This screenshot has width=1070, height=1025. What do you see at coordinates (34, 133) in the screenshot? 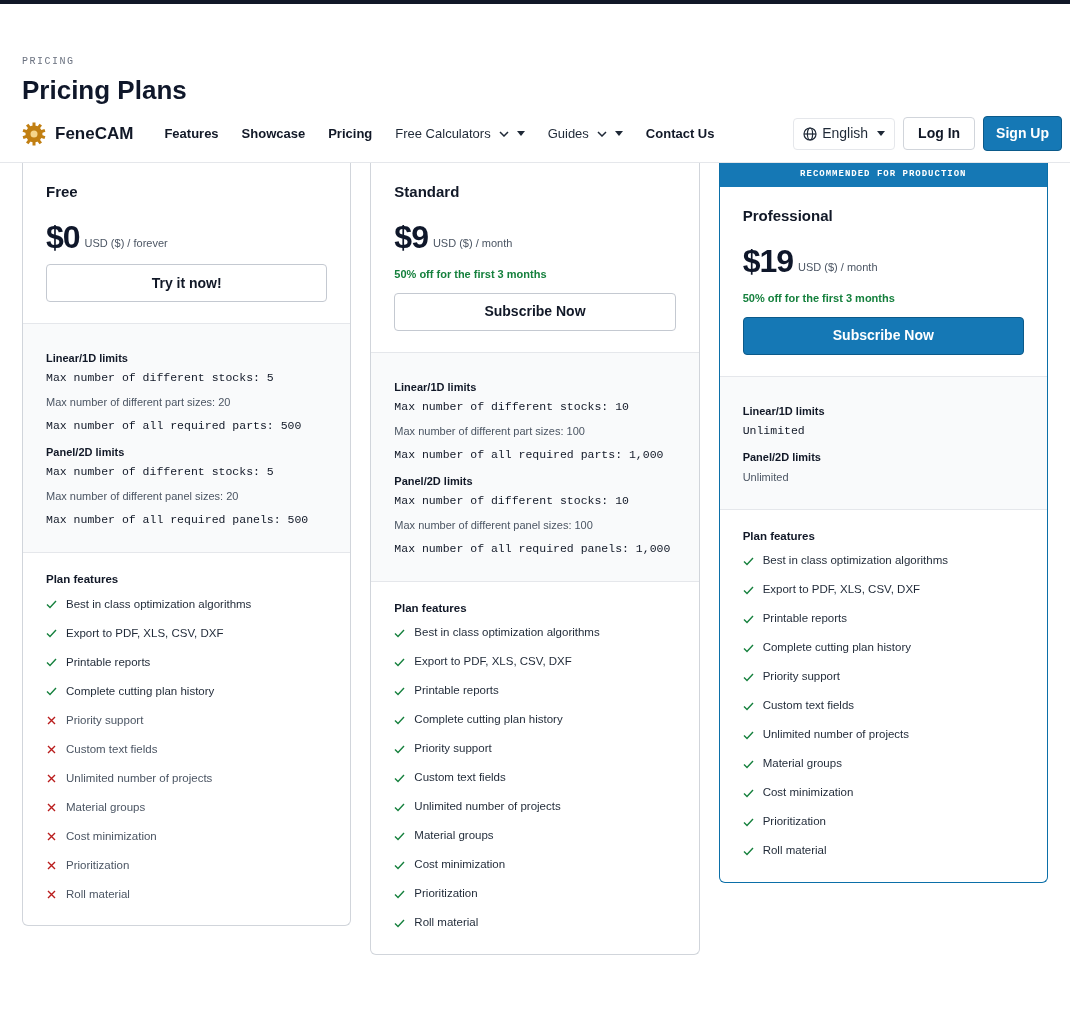
I see `gear-icon` at bounding box center [34, 133].